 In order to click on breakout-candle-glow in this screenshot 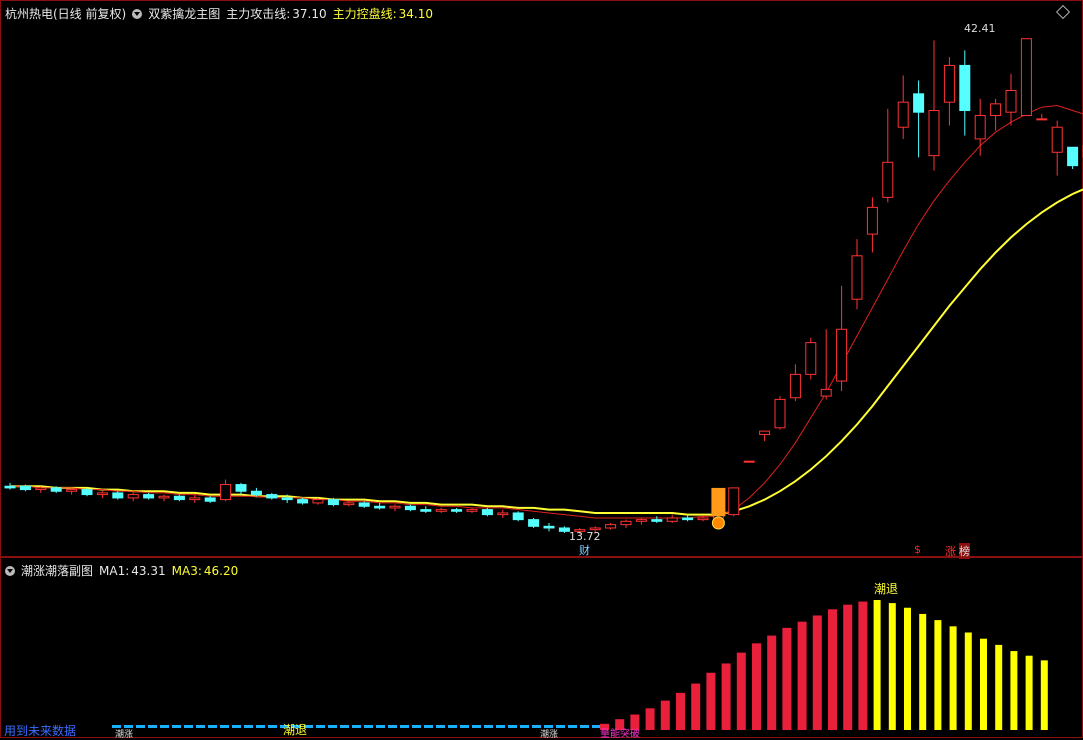, I will do `click(718, 502)`.